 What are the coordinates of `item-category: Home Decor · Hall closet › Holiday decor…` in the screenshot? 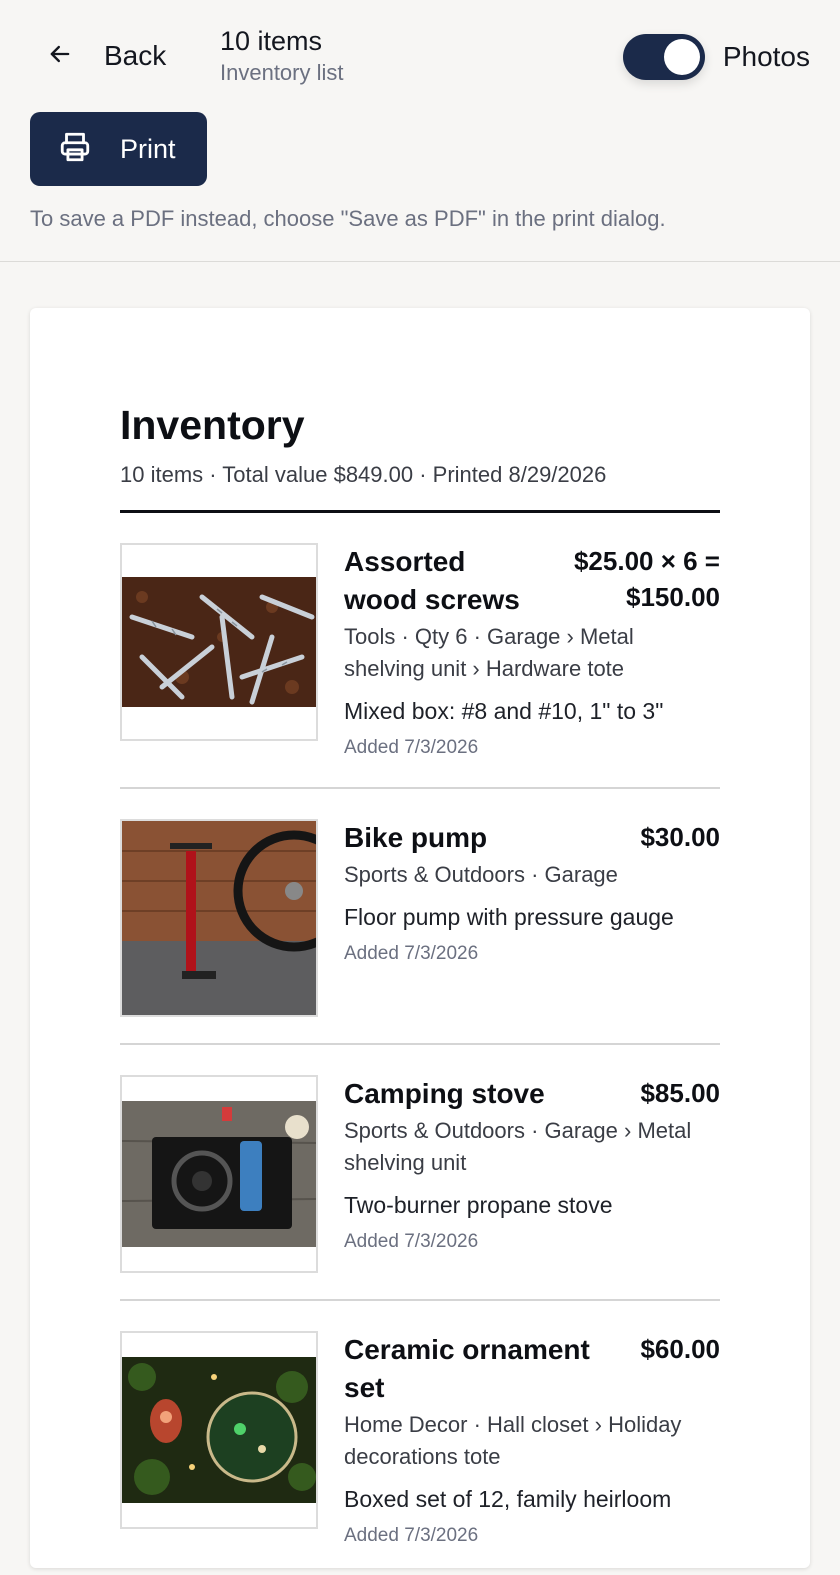 It's located at (513, 1440).